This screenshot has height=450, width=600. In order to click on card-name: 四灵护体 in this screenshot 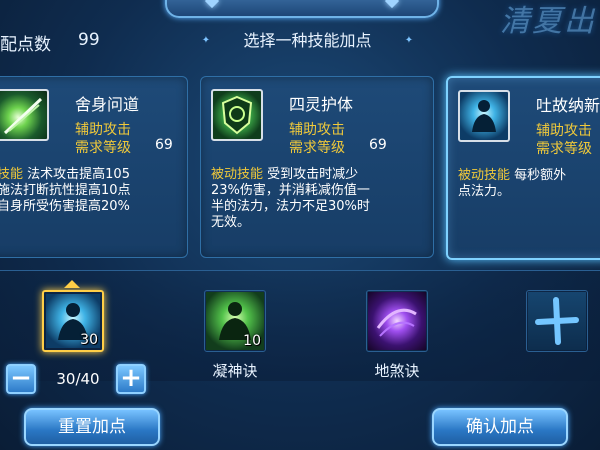, I will do `click(321, 104)`.